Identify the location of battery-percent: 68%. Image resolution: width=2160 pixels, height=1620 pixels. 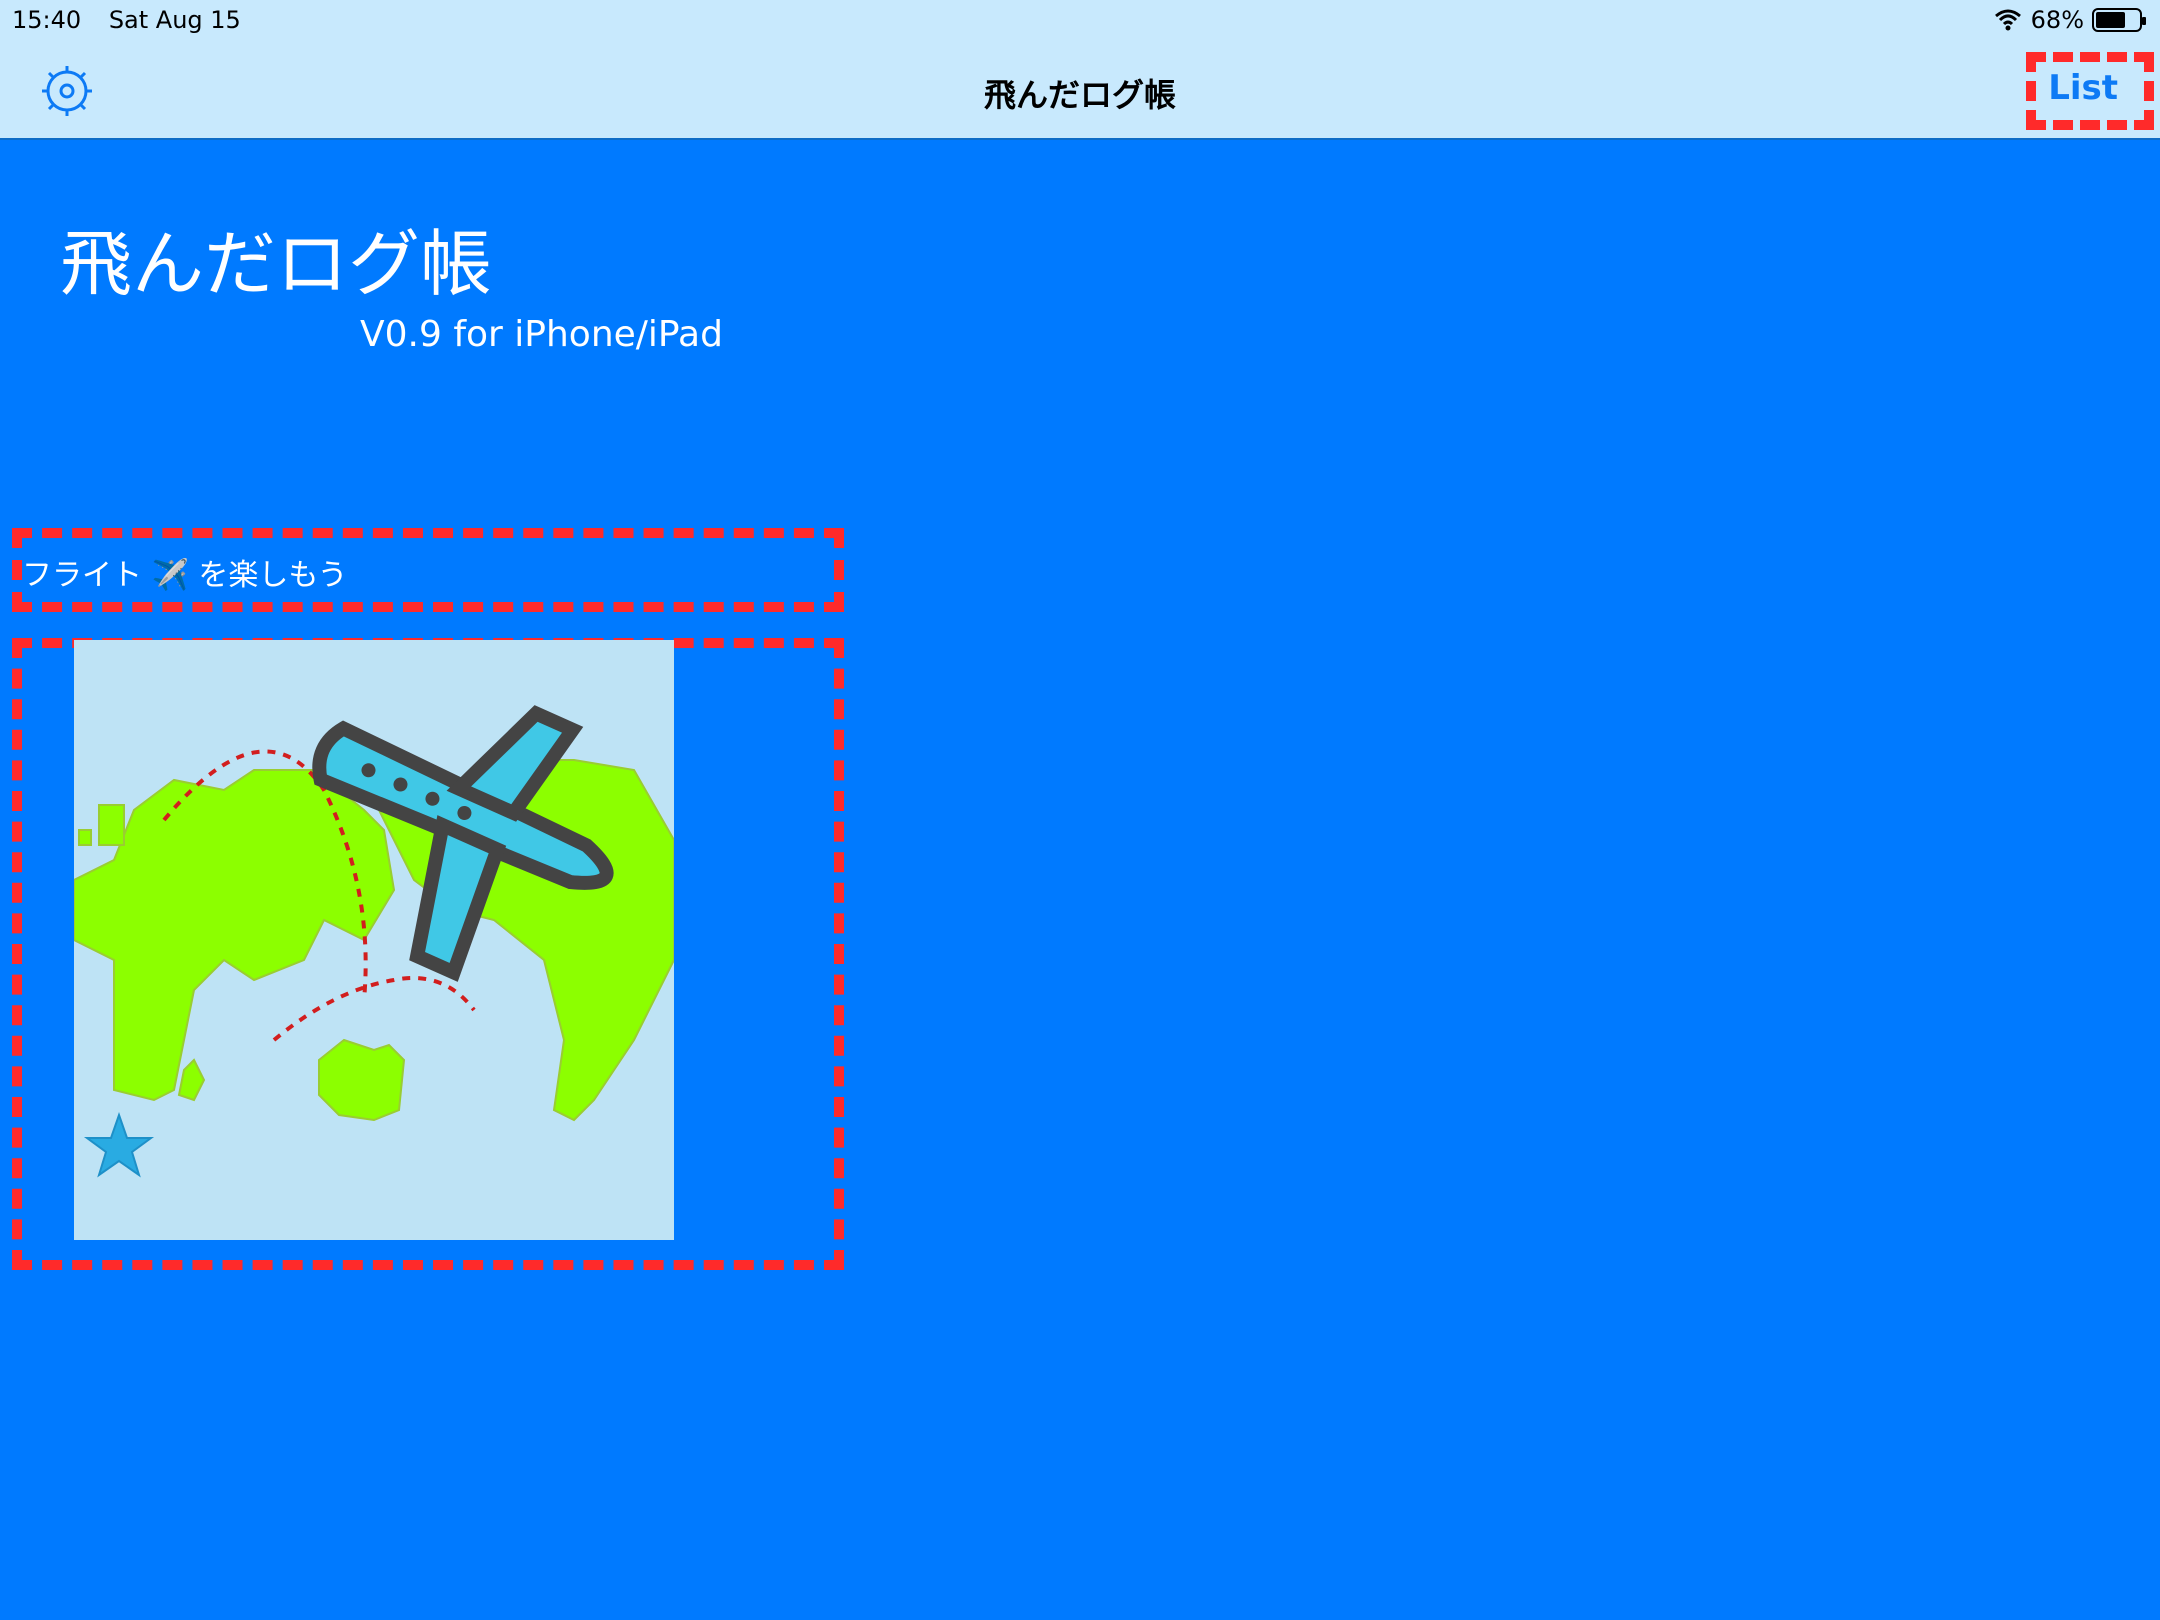
(2057, 20).